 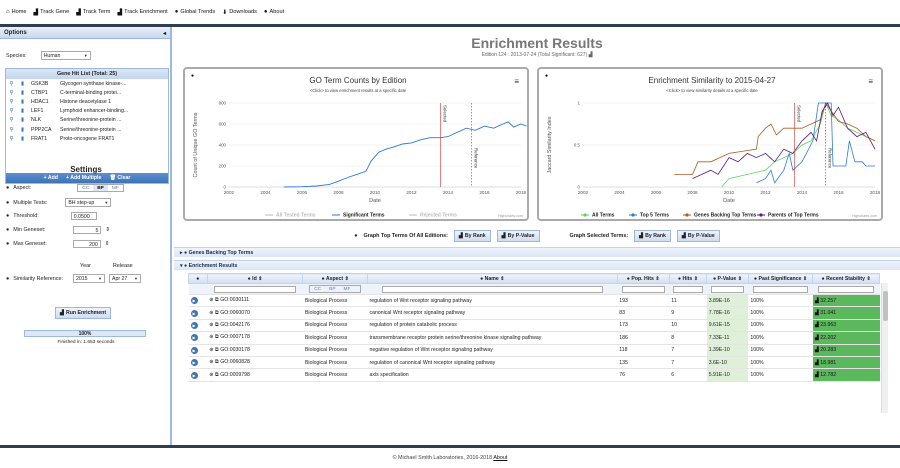 I want to click on multiple-tests-select: BH step-up ▼, so click(x=88, y=202).